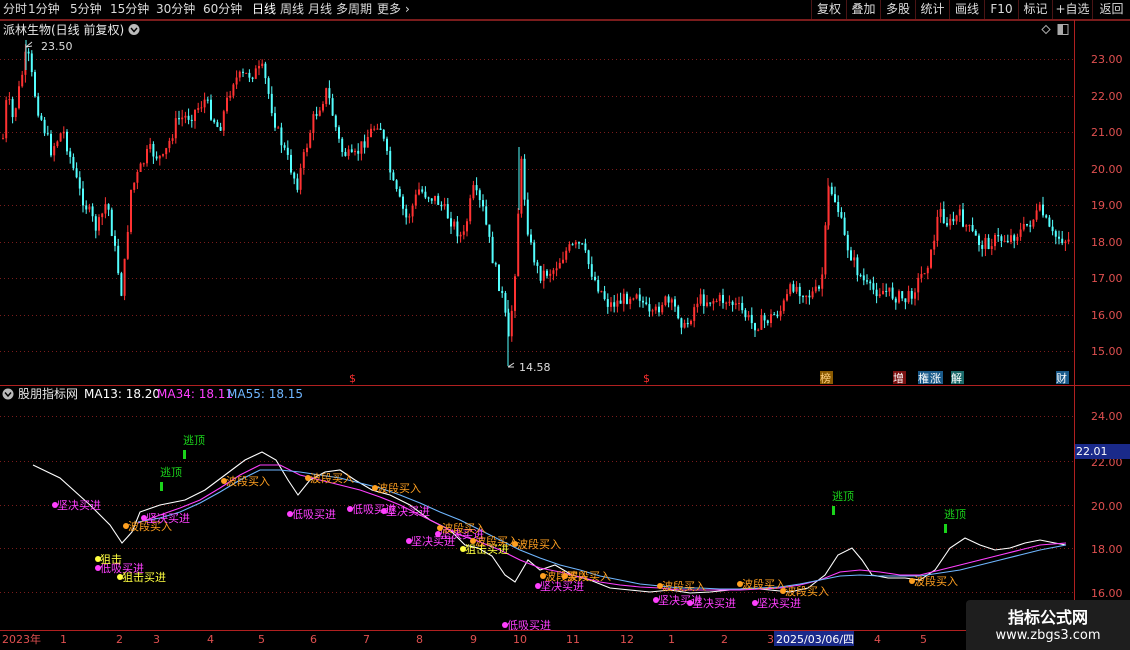 This screenshot has width=1130, height=650. Describe the element at coordinates (646, 378) in the screenshot. I see `event-marker: $` at that location.